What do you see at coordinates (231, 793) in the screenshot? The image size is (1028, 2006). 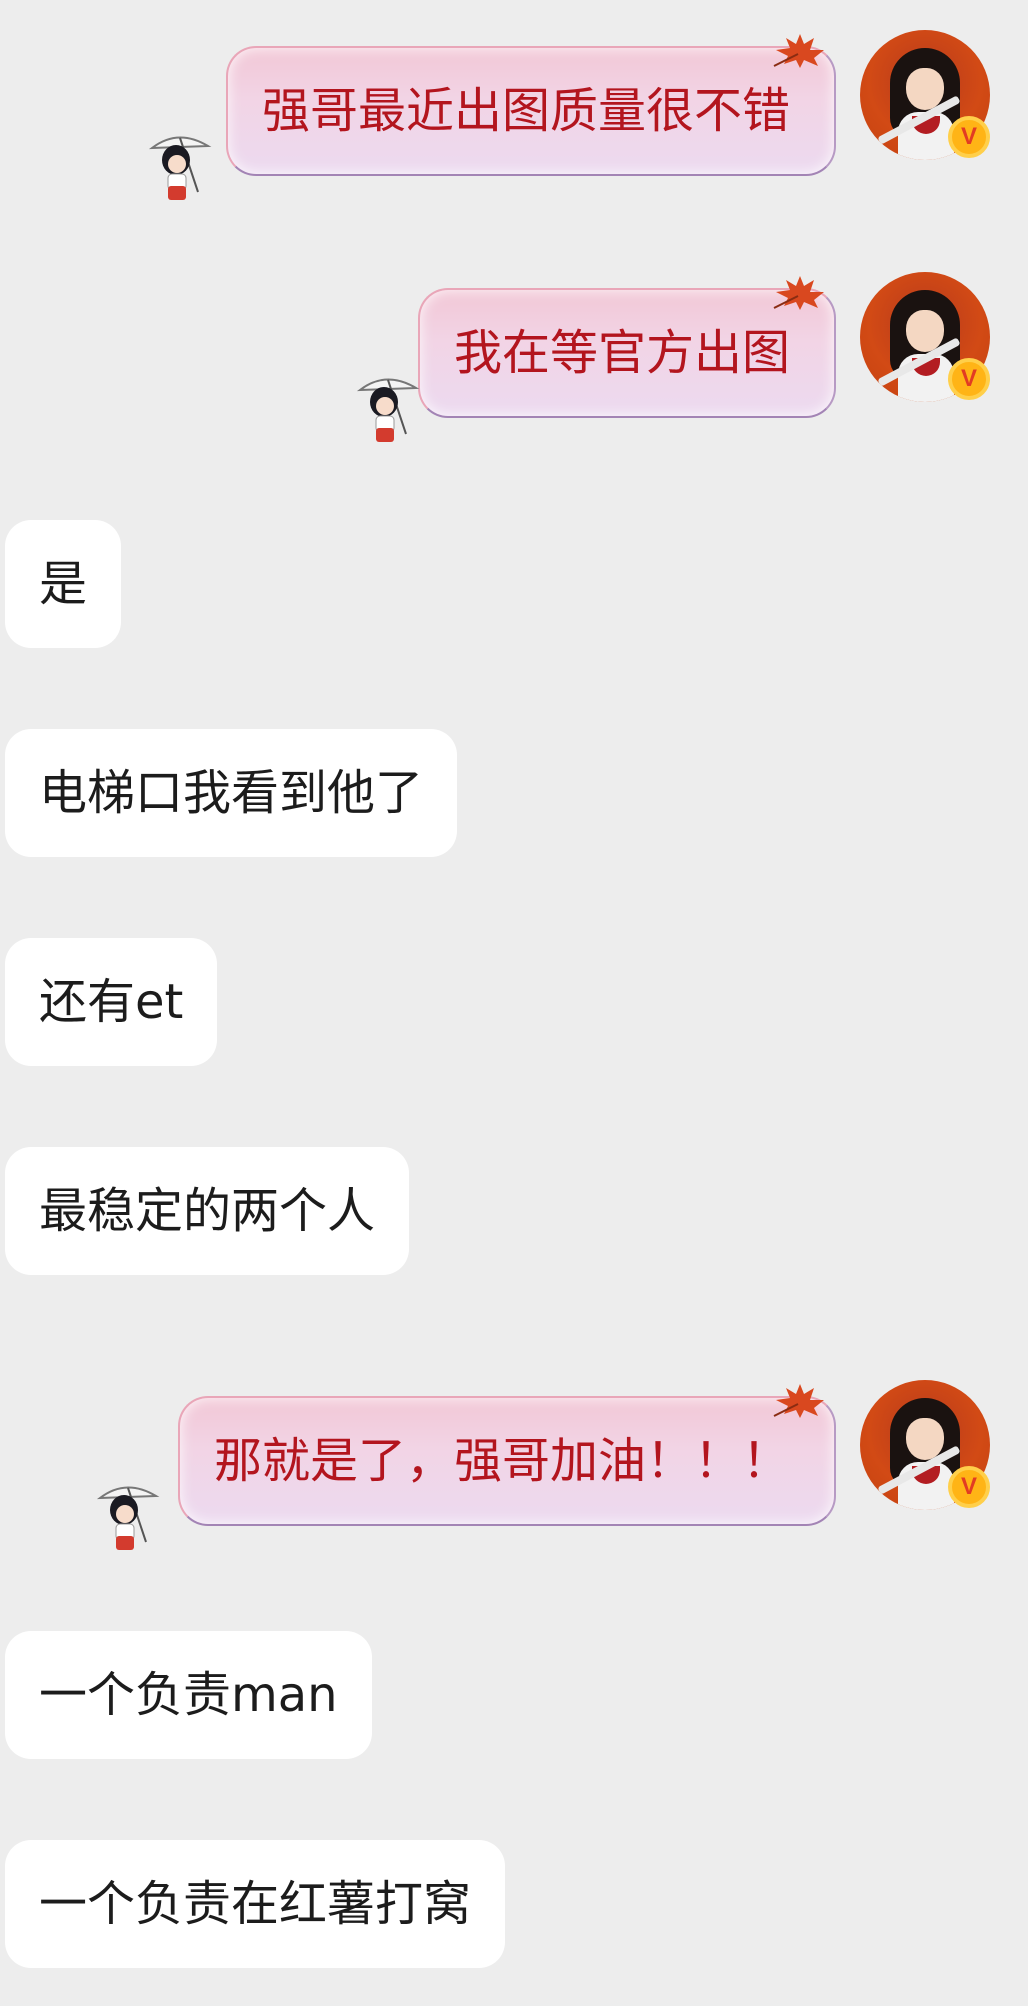 I see `message-bubble-incoming: 电梯口我看到他了` at bounding box center [231, 793].